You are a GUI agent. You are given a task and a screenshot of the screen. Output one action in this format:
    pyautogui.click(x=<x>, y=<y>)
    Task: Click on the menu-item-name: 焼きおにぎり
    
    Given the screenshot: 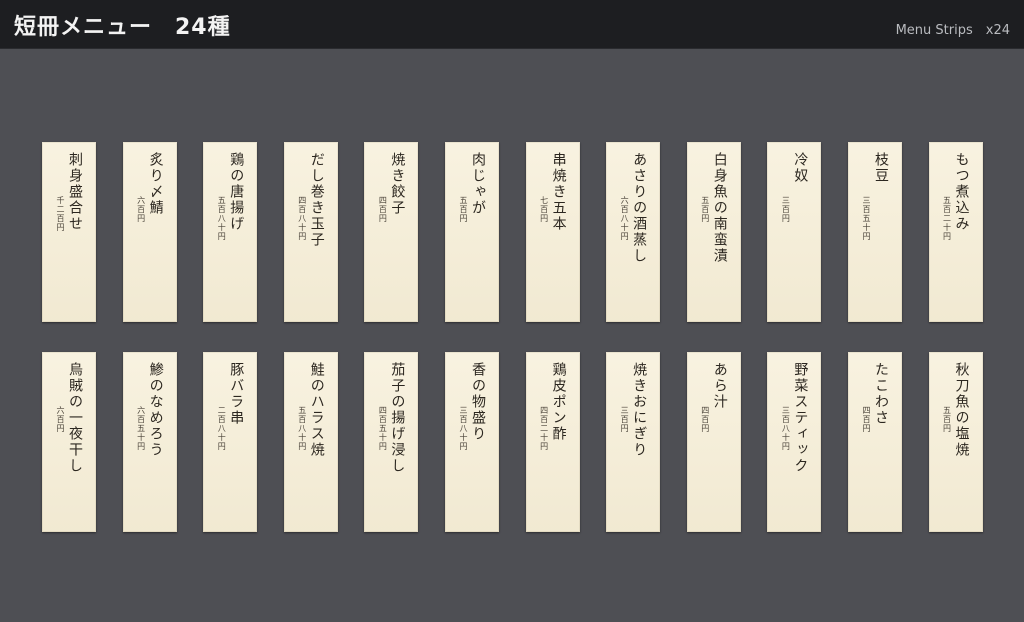 What is the action you would take?
    pyautogui.click(x=639, y=410)
    